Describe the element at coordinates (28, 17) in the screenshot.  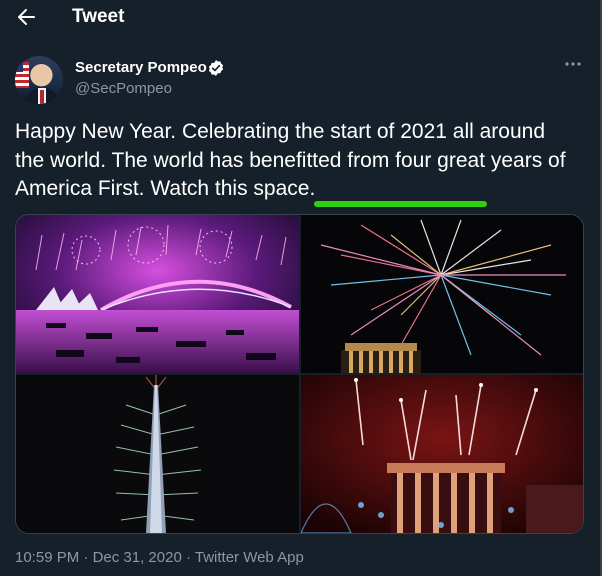
I see `arrow-left-icon` at that location.